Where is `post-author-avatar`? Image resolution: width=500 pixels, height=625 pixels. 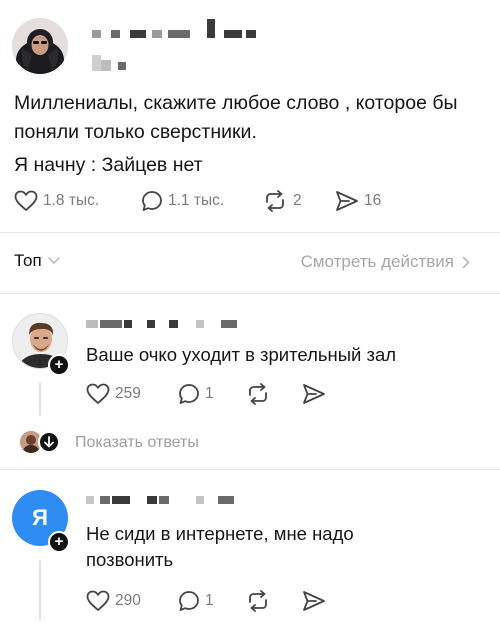
post-author-avatar is located at coordinates (40, 46).